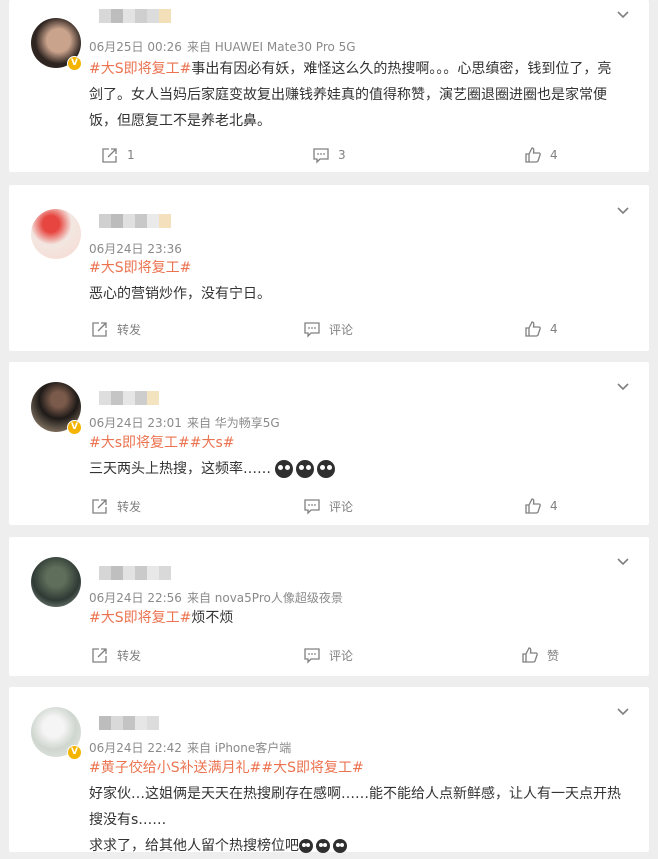 This screenshot has height=859, width=658. I want to click on comment-button: 3, so click(329, 155).